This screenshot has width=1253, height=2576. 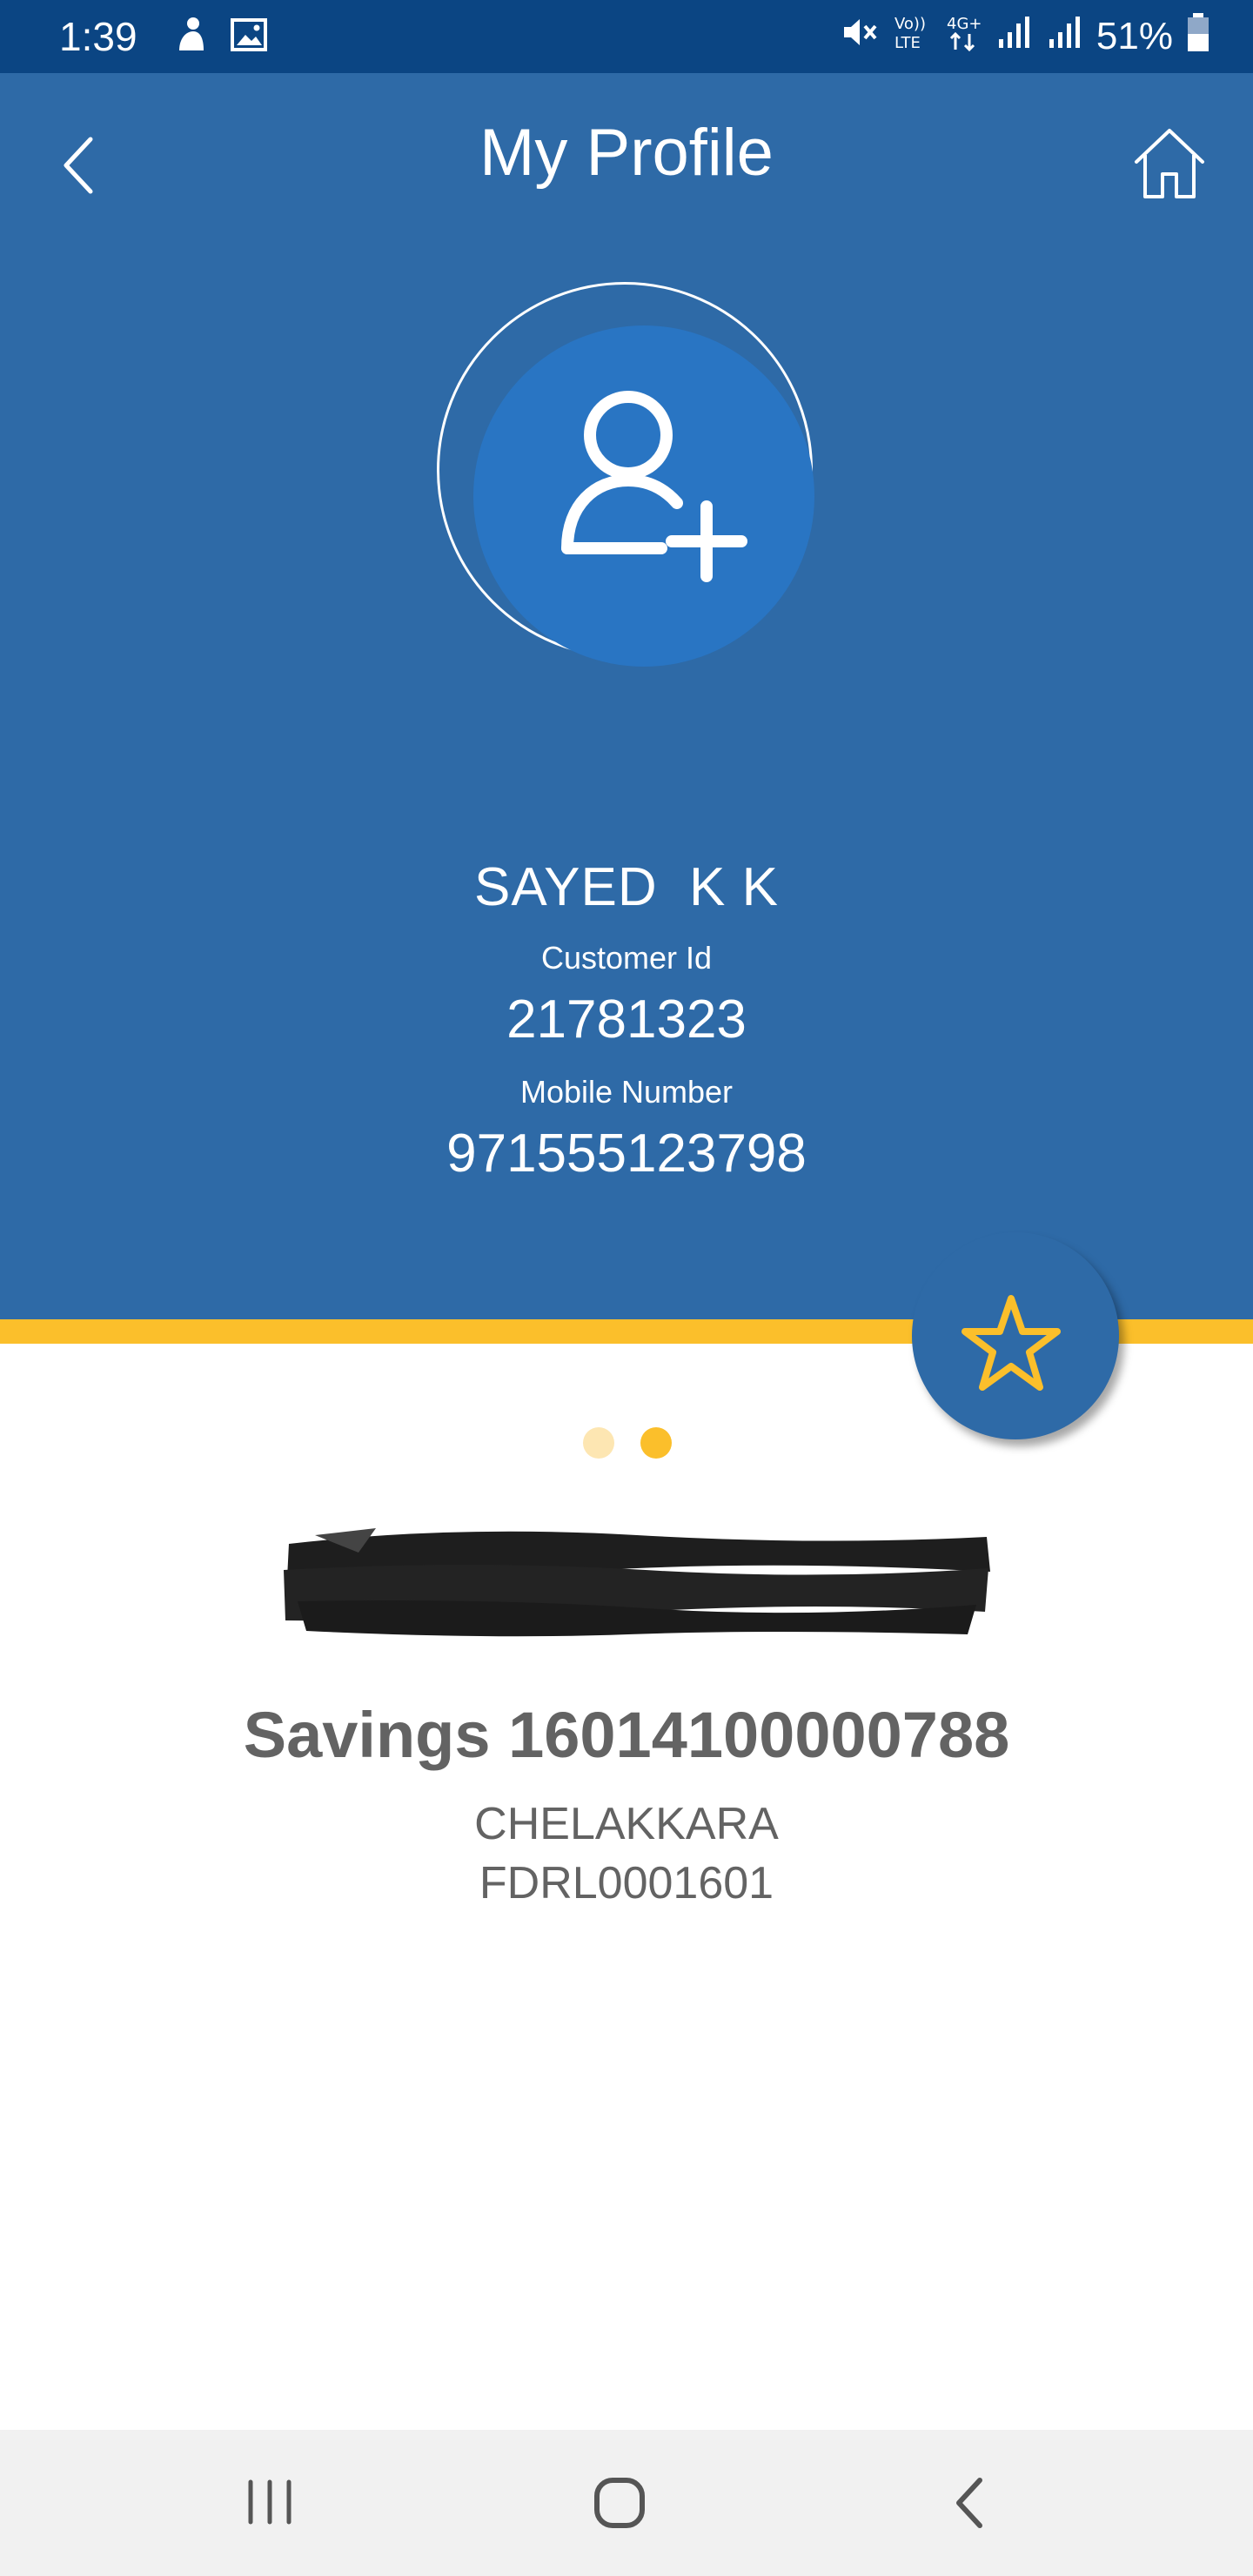 I want to click on system-nav-bar, so click(x=626, y=2503).